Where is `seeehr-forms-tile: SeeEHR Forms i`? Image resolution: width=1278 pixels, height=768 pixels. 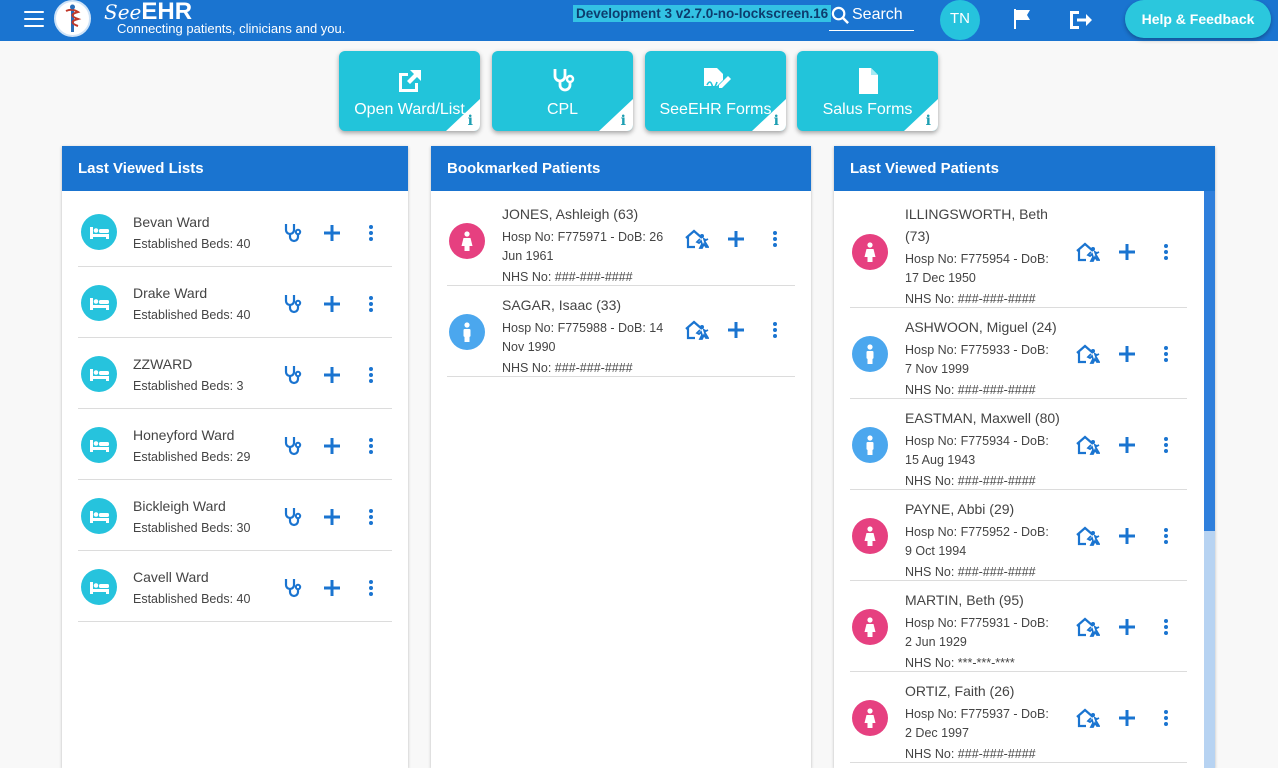
seeehr-forms-tile: SeeEHR Forms i is located at coordinates (715, 91).